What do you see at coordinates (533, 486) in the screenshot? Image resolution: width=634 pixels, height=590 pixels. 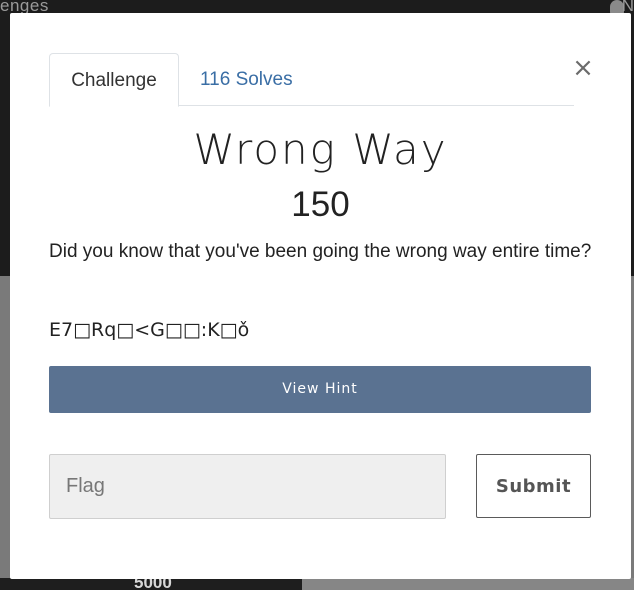 I see `submit-button: Submit` at bounding box center [533, 486].